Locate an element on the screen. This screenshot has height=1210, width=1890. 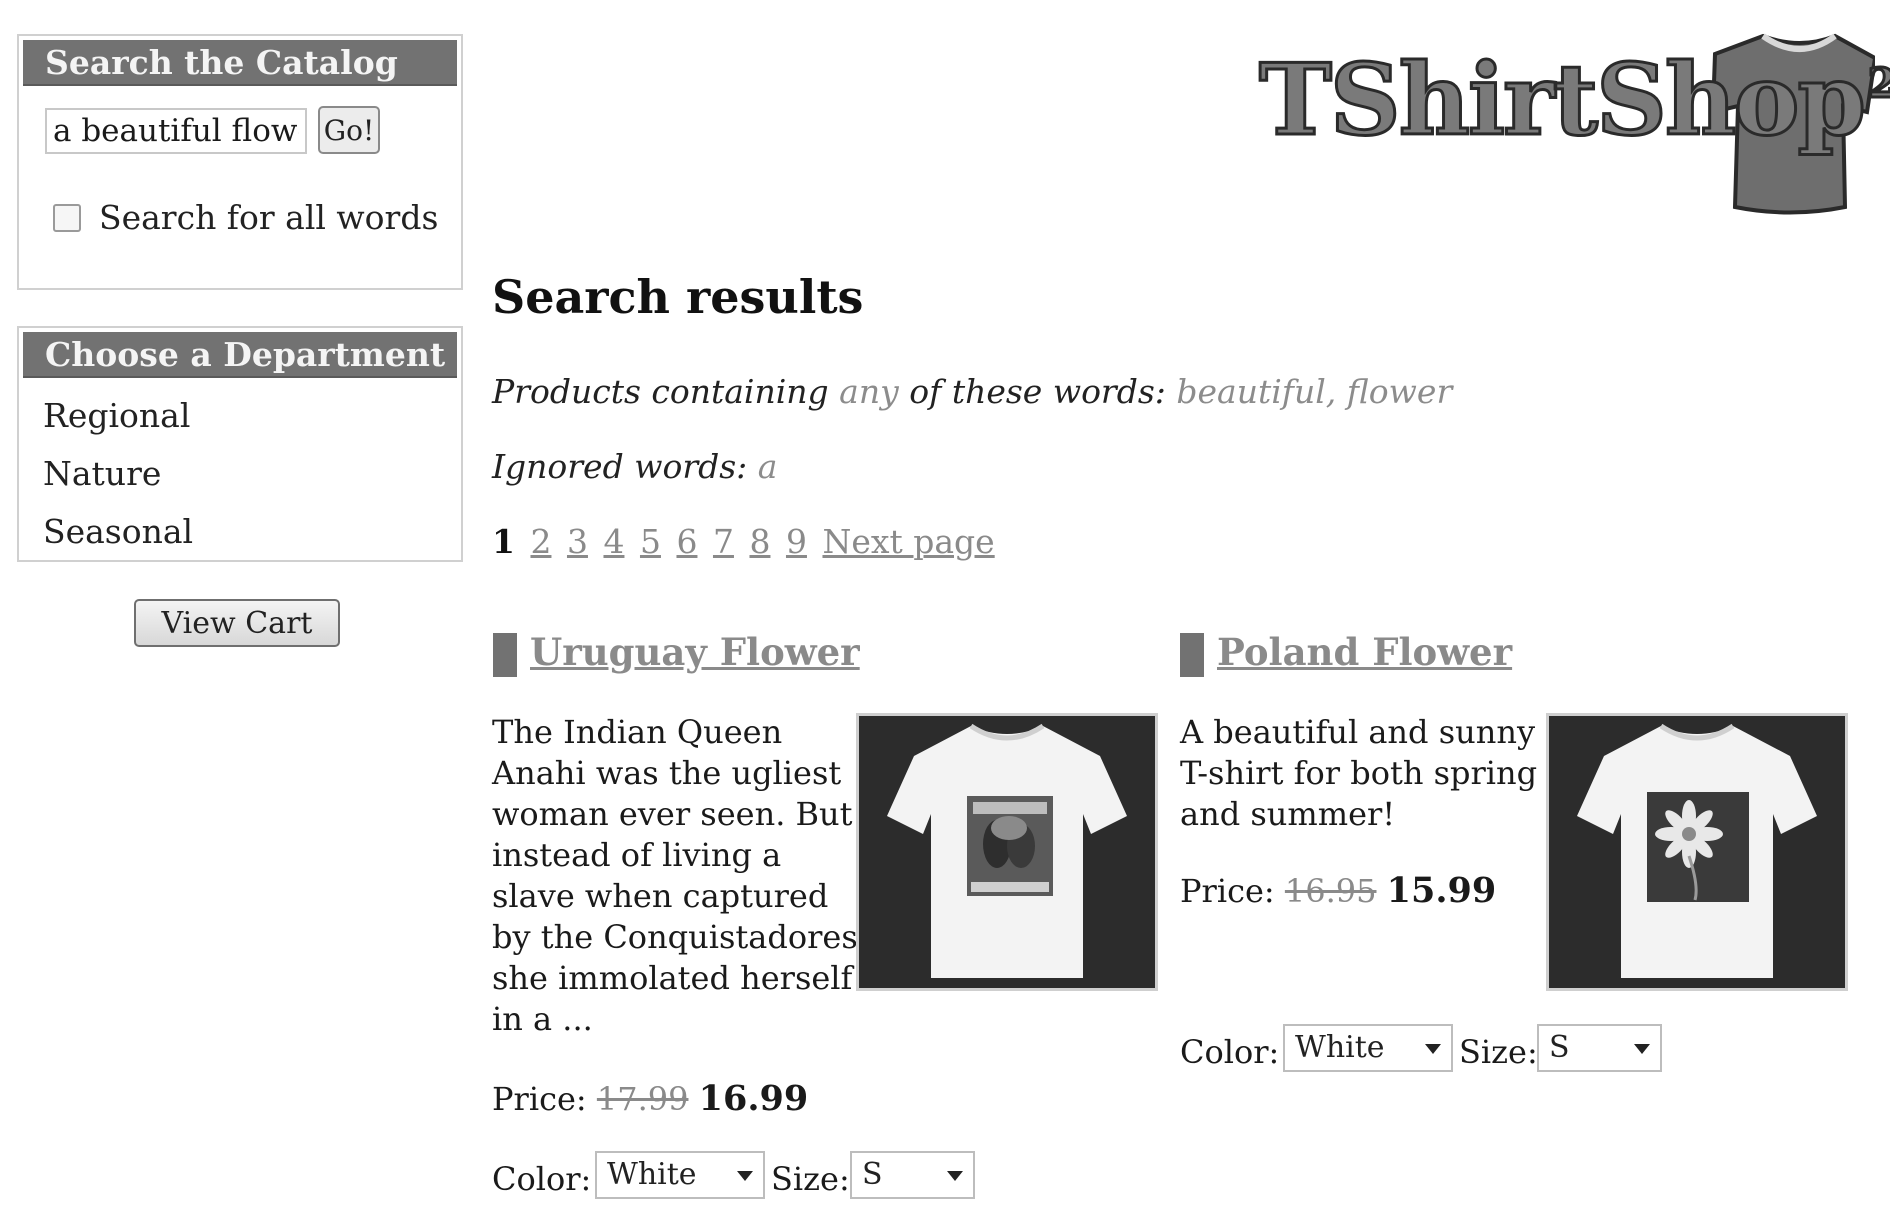
pager-link-8: 8 is located at coordinates (759, 541).